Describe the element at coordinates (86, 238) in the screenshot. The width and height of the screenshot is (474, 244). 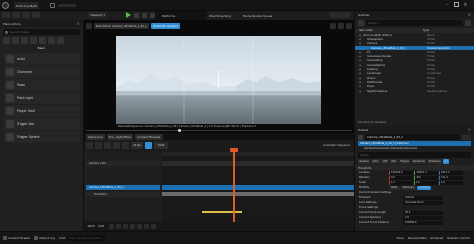
I see `console-command-field: Enter Console Command` at that location.